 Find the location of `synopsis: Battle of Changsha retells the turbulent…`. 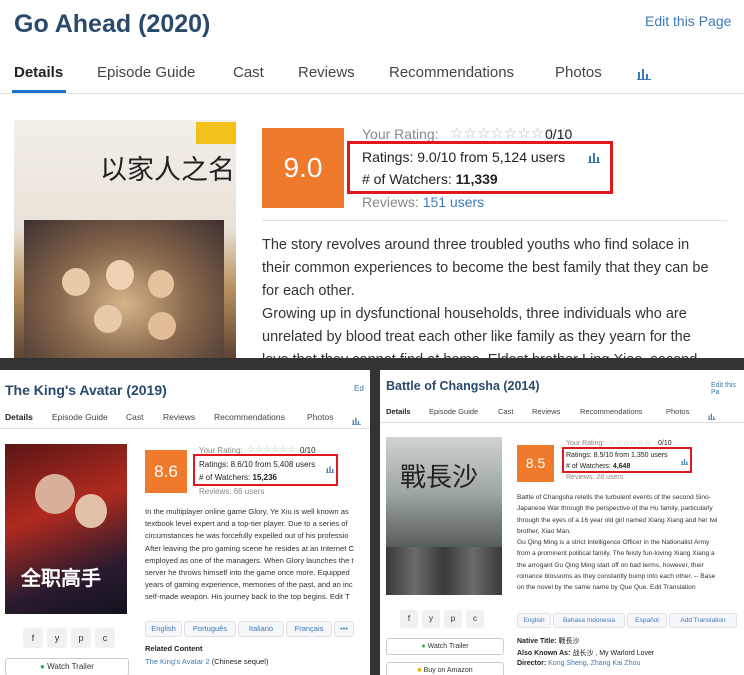

synopsis: Battle of Changsha retells the turbulent… is located at coordinates (630, 543).